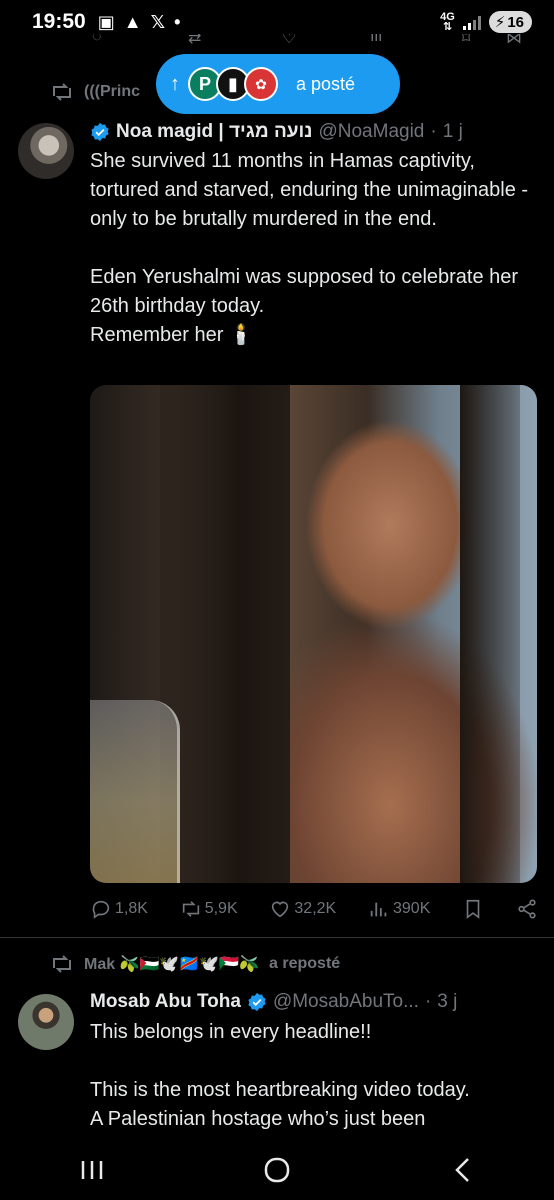  I want to click on like-count: 32,2K, so click(315, 908).